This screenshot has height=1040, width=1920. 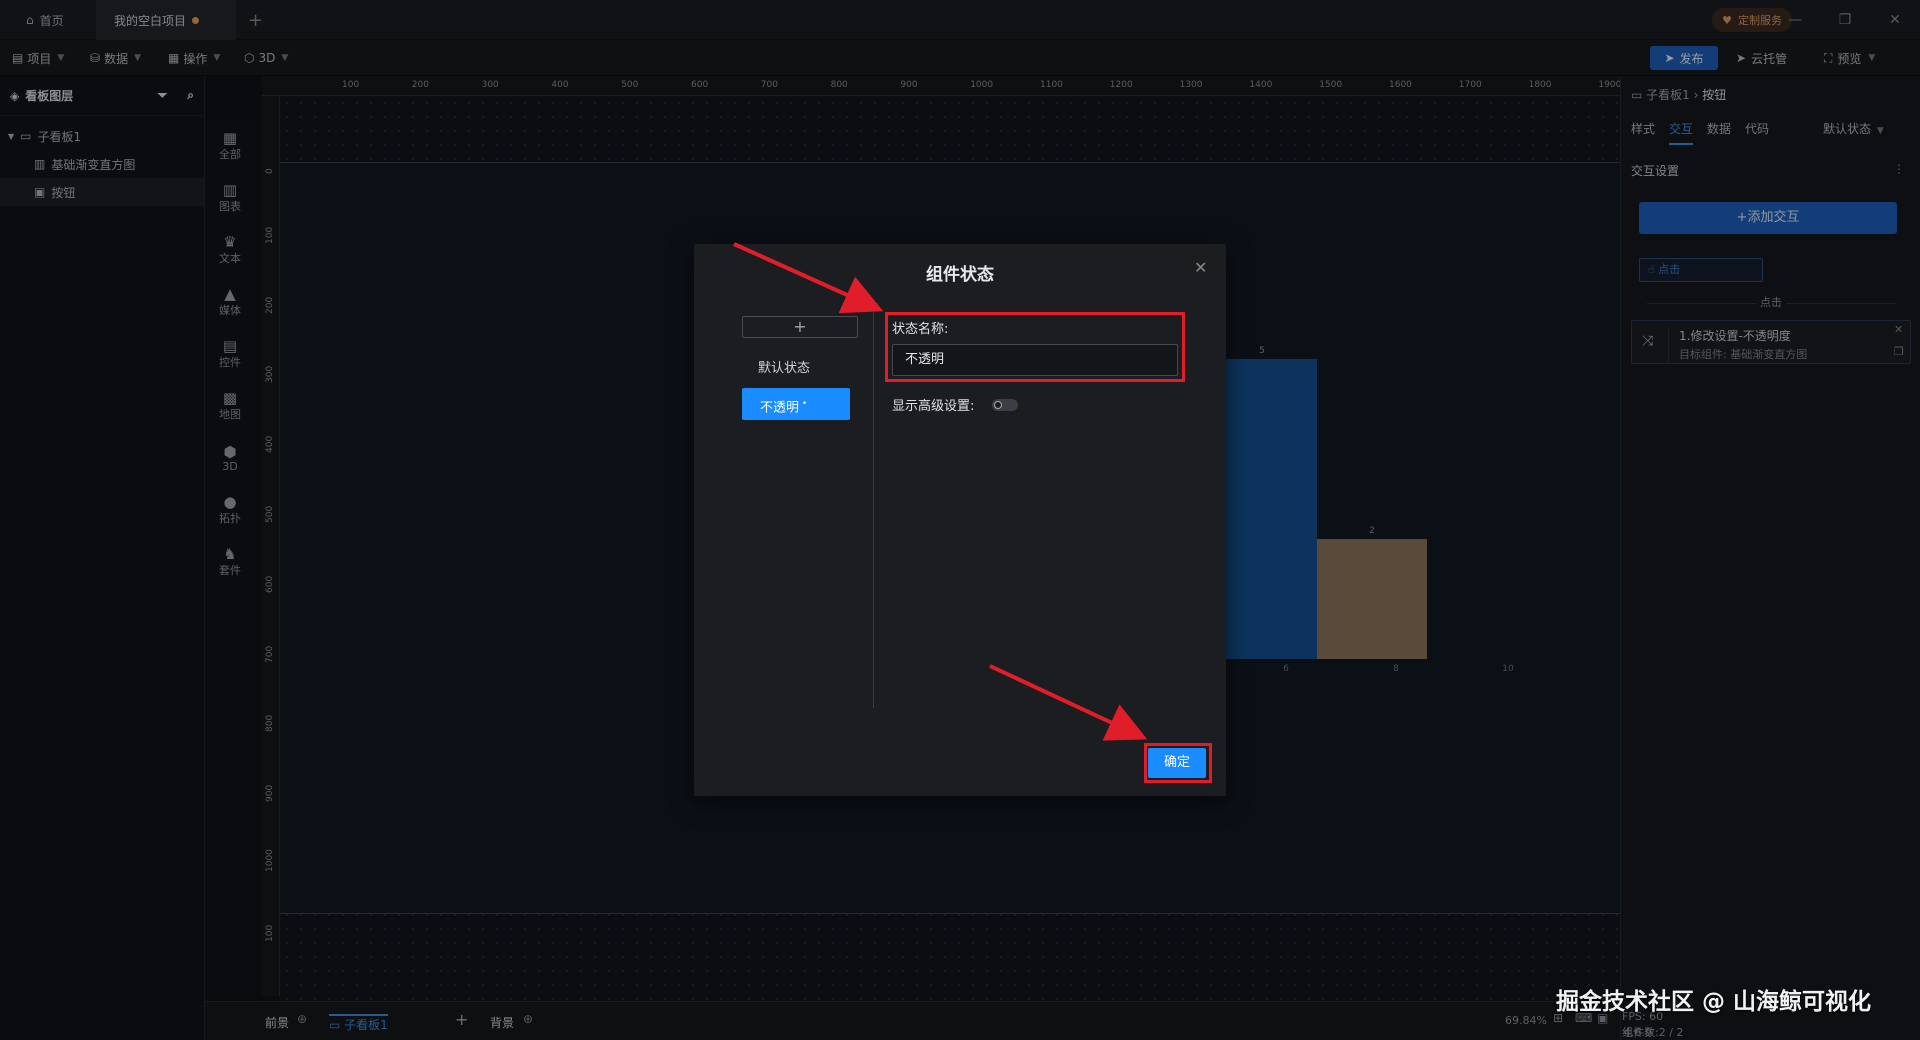 I want to click on component-state-dialog: 组件状态 ✕ + 默认状态 不透明 • 状态名称: 不透明 显示高级设置: 确定, so click(x=960, y=520).